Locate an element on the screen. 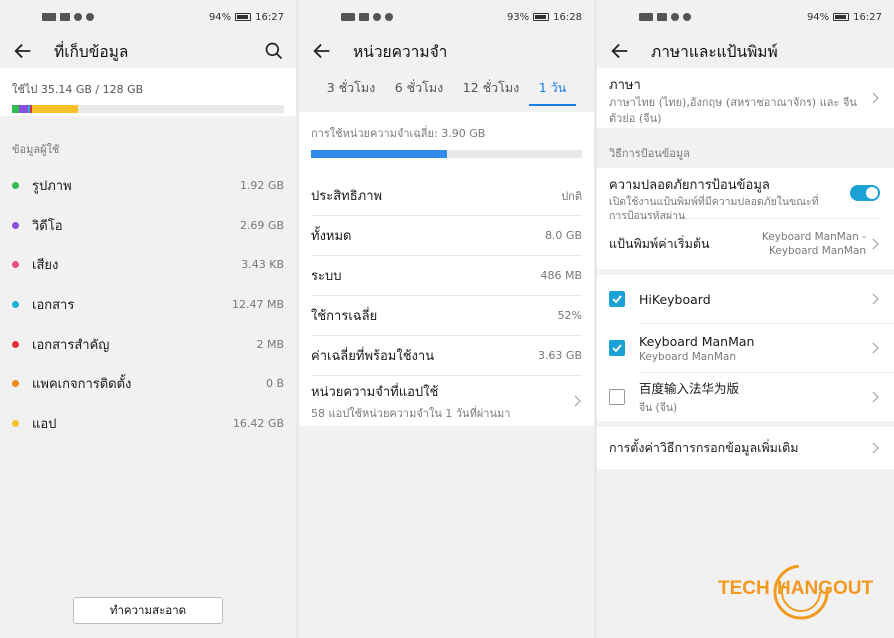 This screenshot has width=894, height=638. memory-row-label: ประสิทธิภาพ is located at coordinates (347, 196).